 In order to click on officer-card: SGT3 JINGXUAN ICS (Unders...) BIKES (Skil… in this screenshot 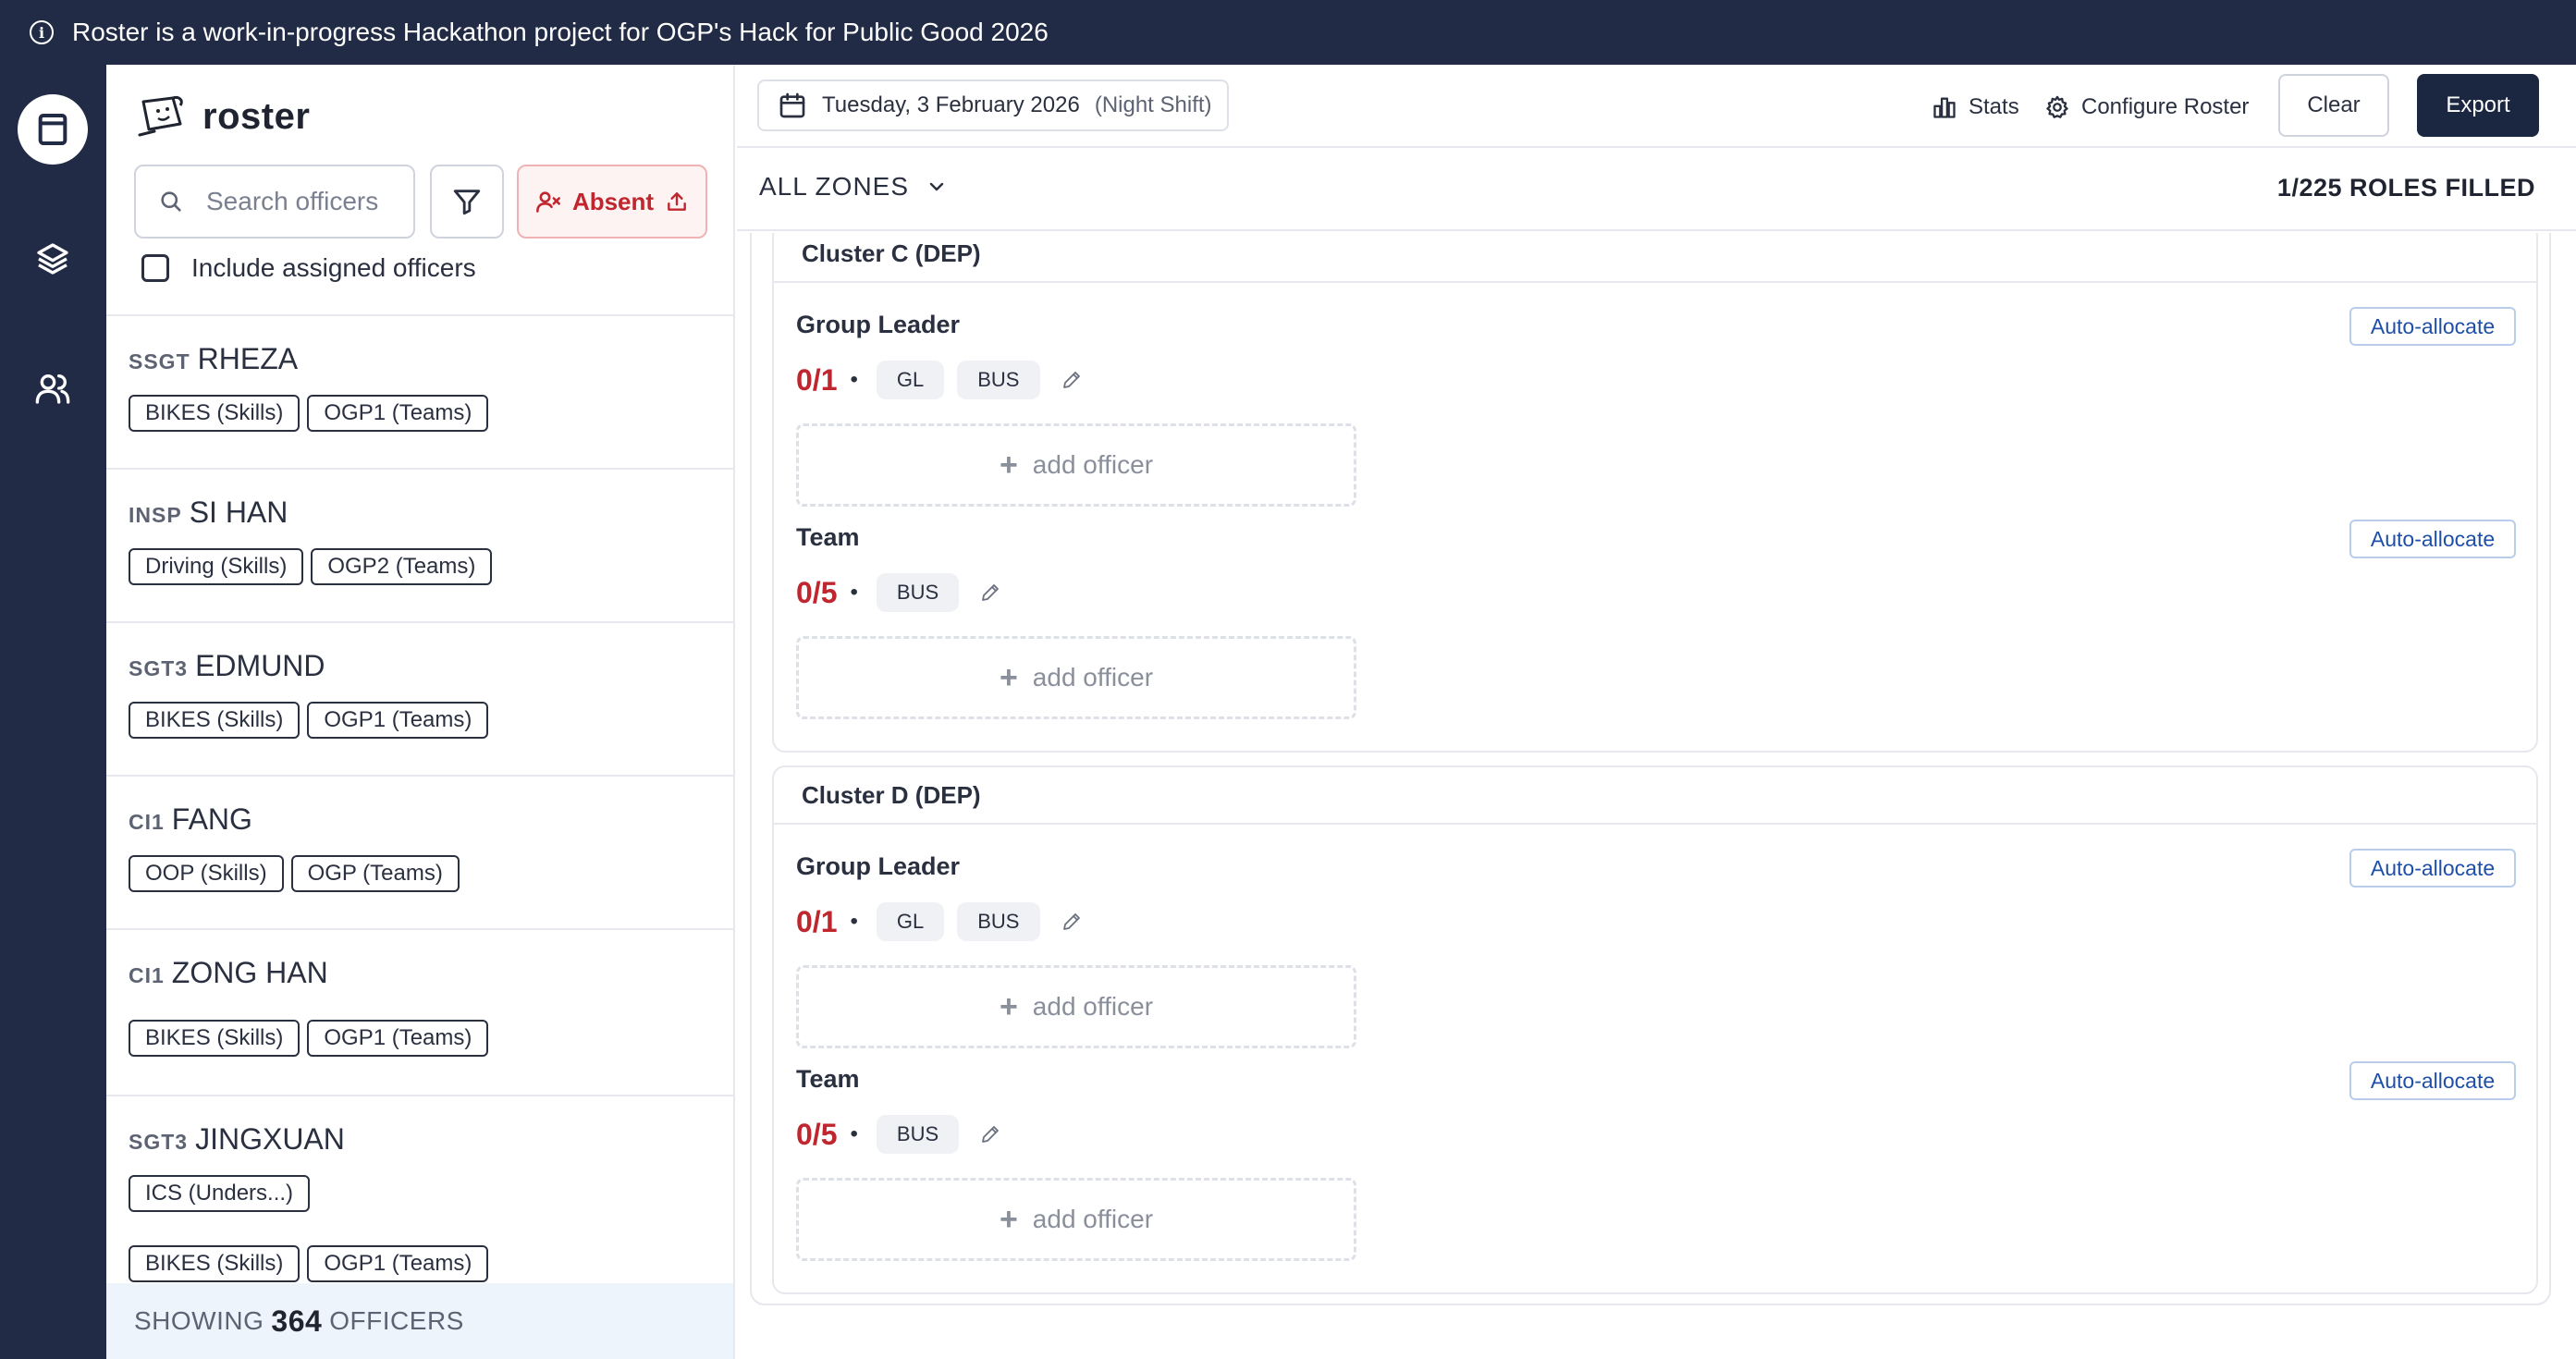, I will do `click(419, 1192)`.